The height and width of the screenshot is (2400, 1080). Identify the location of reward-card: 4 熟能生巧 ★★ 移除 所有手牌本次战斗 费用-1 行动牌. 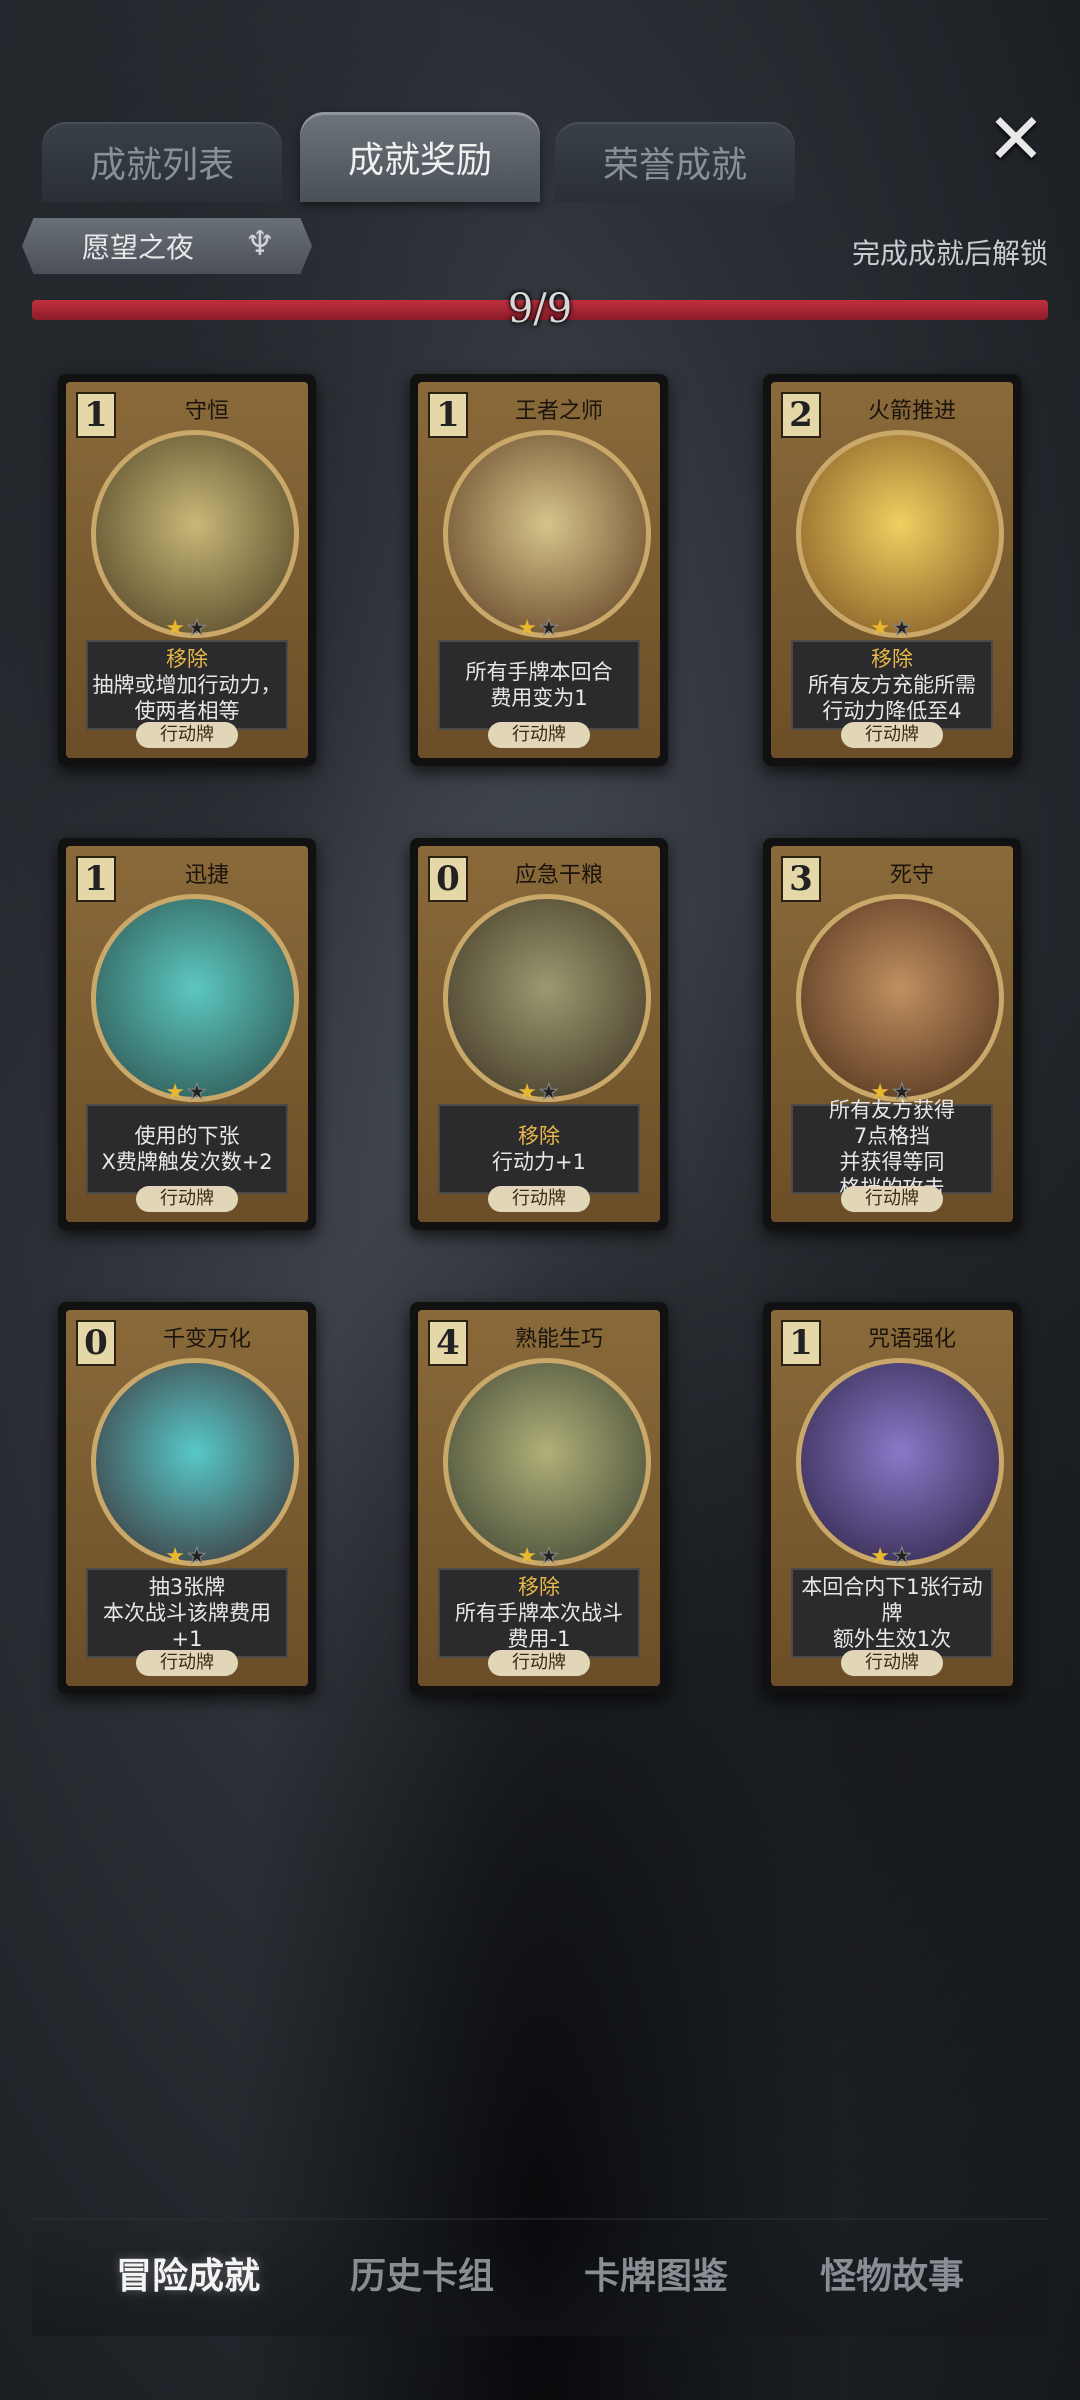
(539, 1498).